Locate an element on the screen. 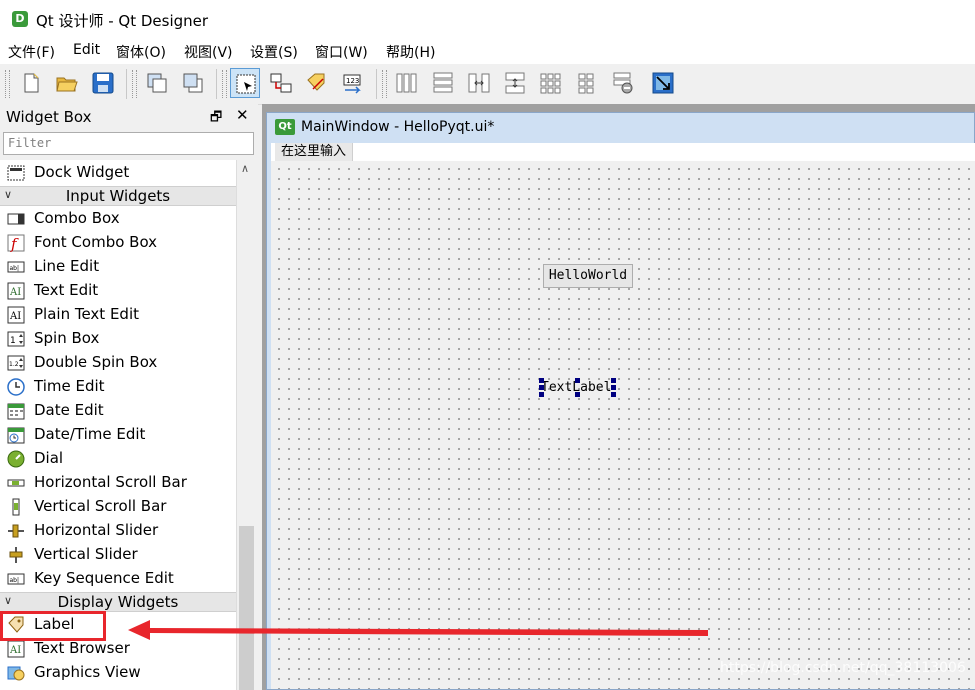 The height and width of the screenshot is (690, 975). annotation-arrow is located at coordinates (418, 630).